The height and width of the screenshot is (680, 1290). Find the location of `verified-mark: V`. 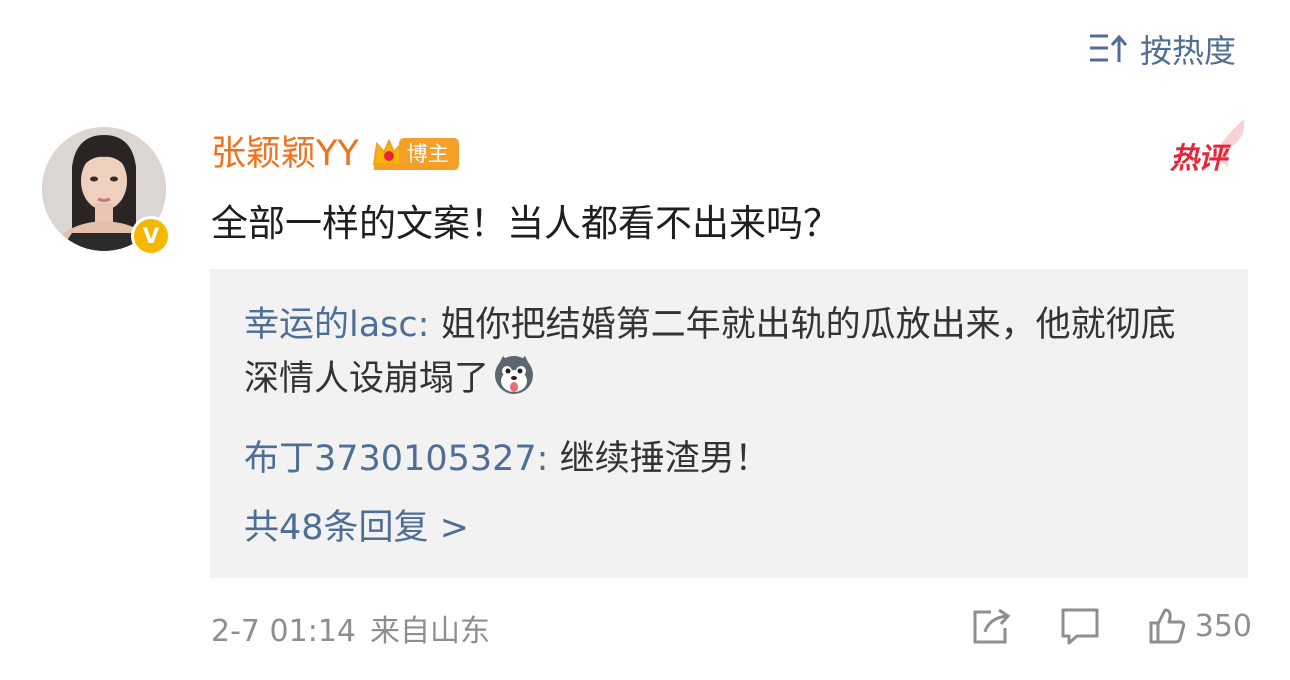

verified-mark: V is located at coordinates (151, 236).